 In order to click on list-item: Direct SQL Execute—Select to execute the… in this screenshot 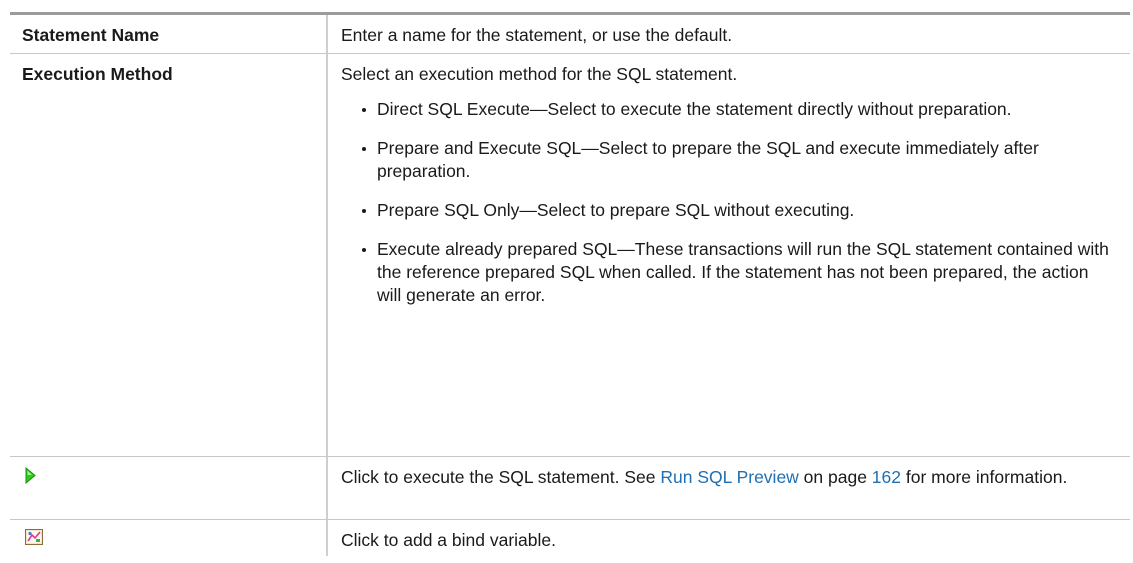, I will do `click(746, 109)`.